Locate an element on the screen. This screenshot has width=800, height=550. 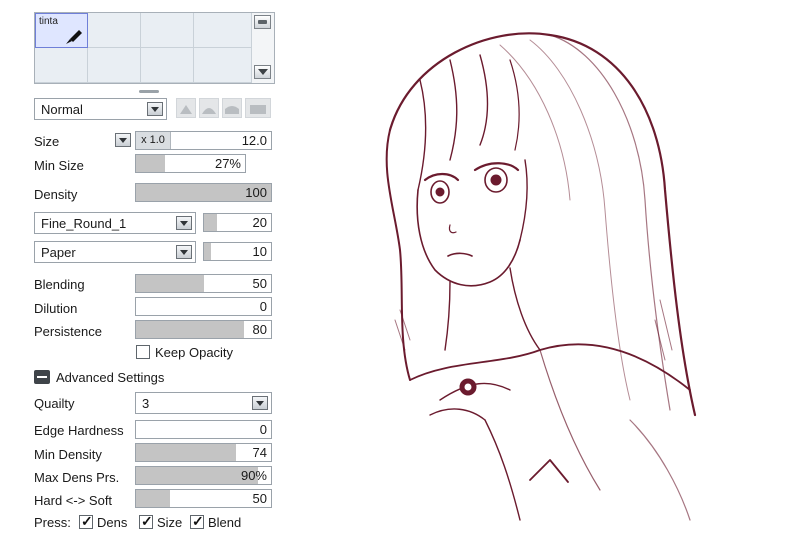
press-size-checkbox: ✓ is located at coordinates (146, 521).